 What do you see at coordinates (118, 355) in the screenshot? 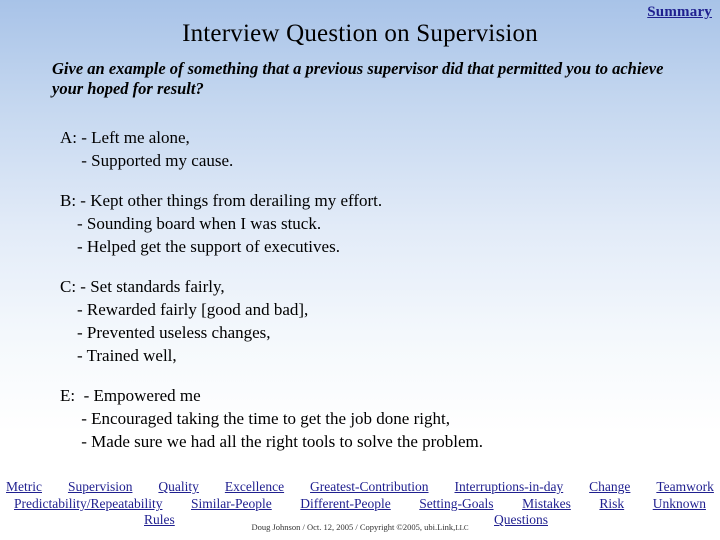
I see `answer-line: - Trained well,` at bounding box center [118, 355].